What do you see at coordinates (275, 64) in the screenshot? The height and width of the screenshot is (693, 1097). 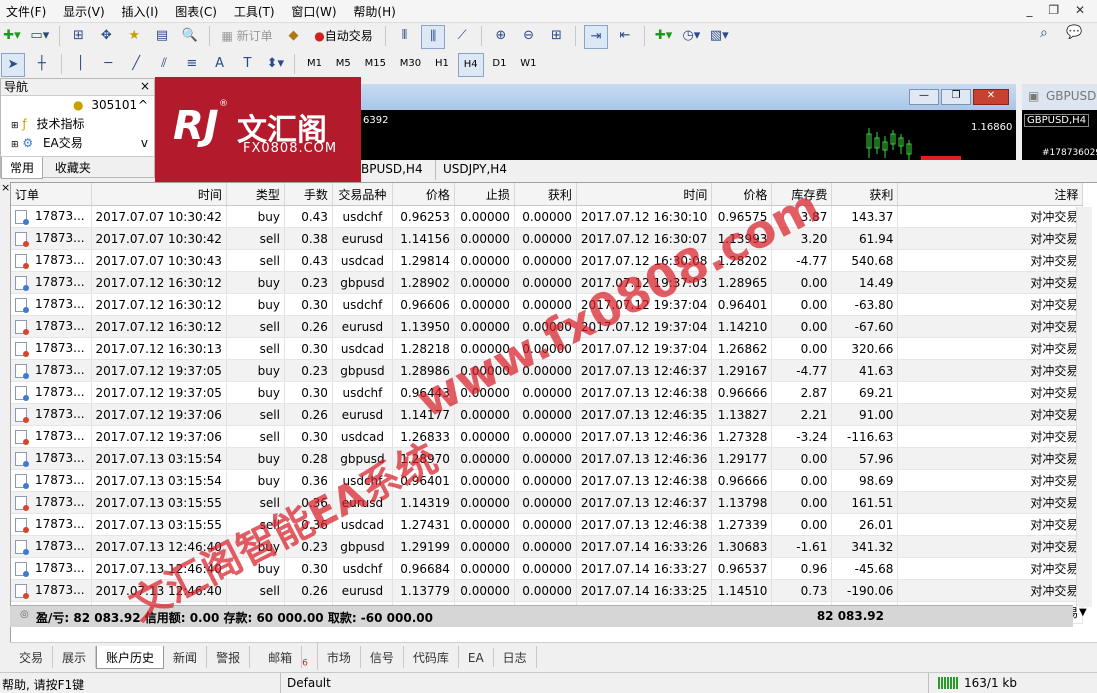 I see `arrows-icon: ⬍▾` at bounding box center [275, 64].